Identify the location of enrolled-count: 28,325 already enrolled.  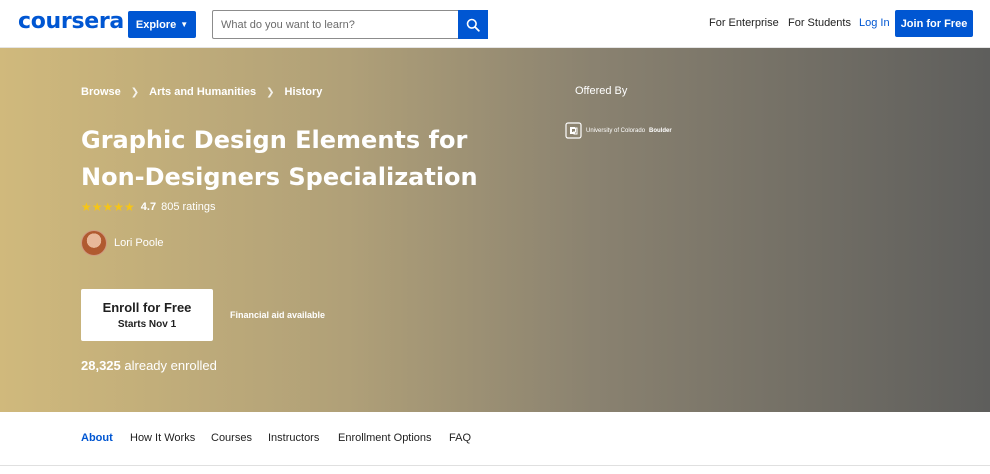
(149, 365).